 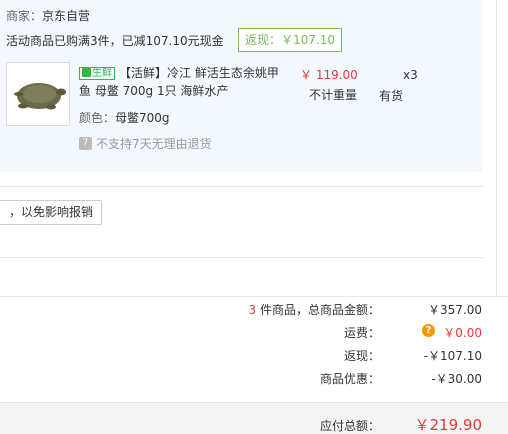 What do you see at coordinates (290, 40) in the screenshot?
I see `rebate-badge: 返现：￥107.10` at bounding box center [290, 40].